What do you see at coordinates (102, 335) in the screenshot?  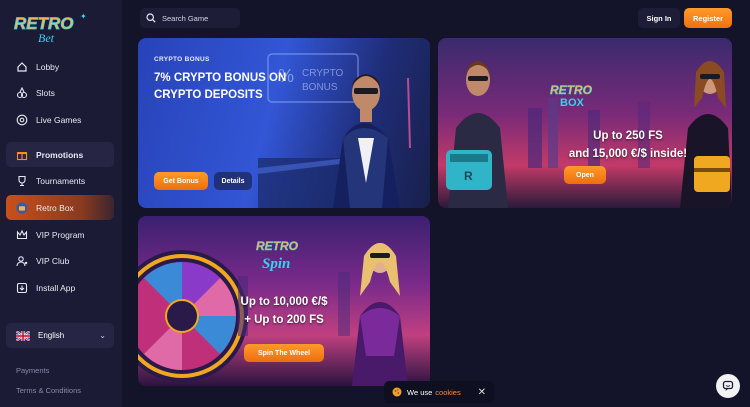 I see `chevron-down-icon: ⌄` at bounding box center [102, 335].